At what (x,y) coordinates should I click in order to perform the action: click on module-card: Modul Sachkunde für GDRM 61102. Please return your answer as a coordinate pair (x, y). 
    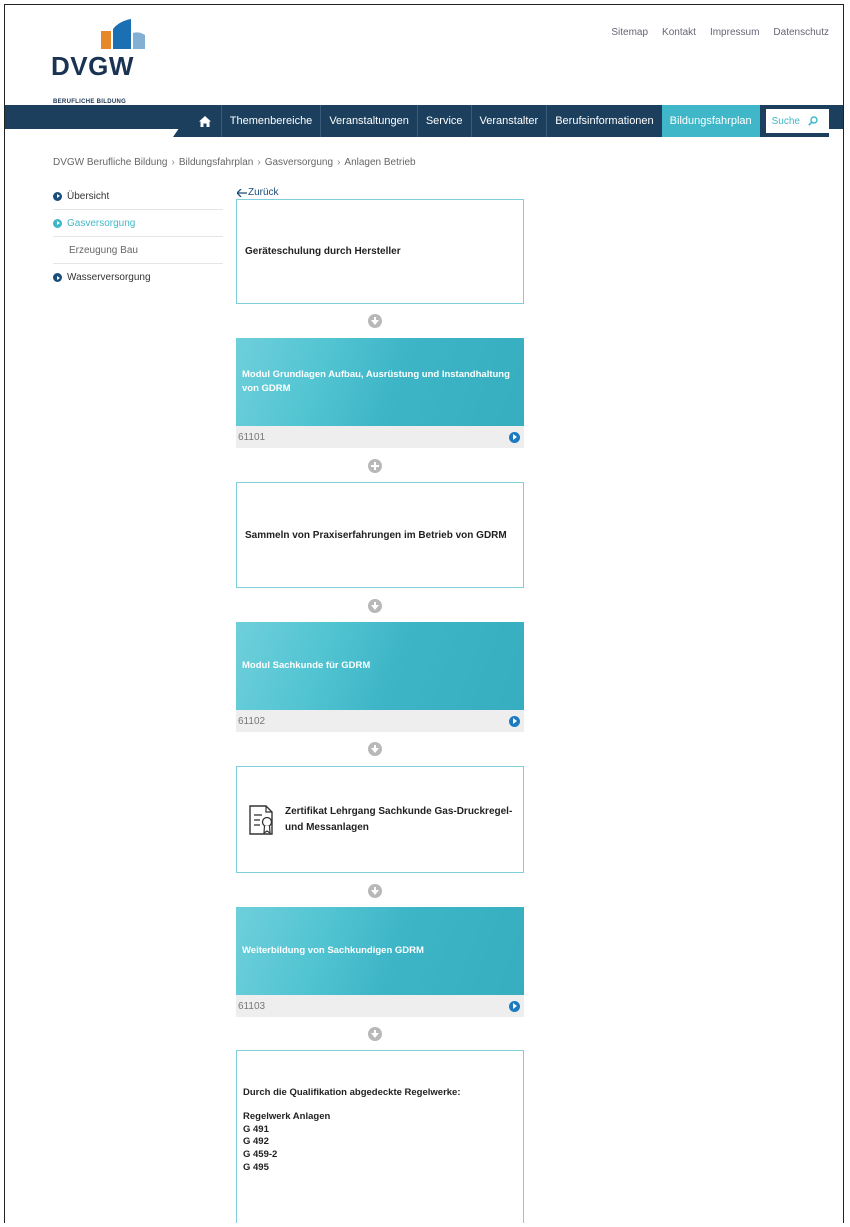
    Looking at the image, I should click on (380, 677).